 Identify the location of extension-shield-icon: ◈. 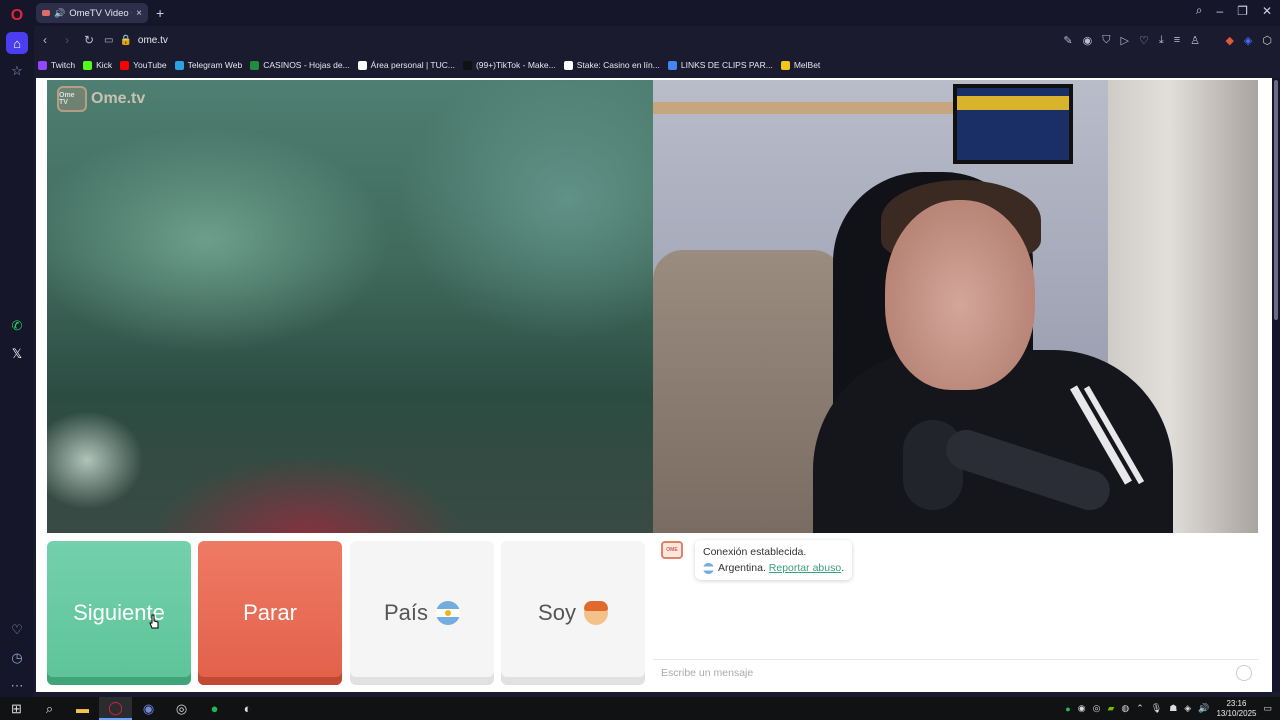
(1248, 40).